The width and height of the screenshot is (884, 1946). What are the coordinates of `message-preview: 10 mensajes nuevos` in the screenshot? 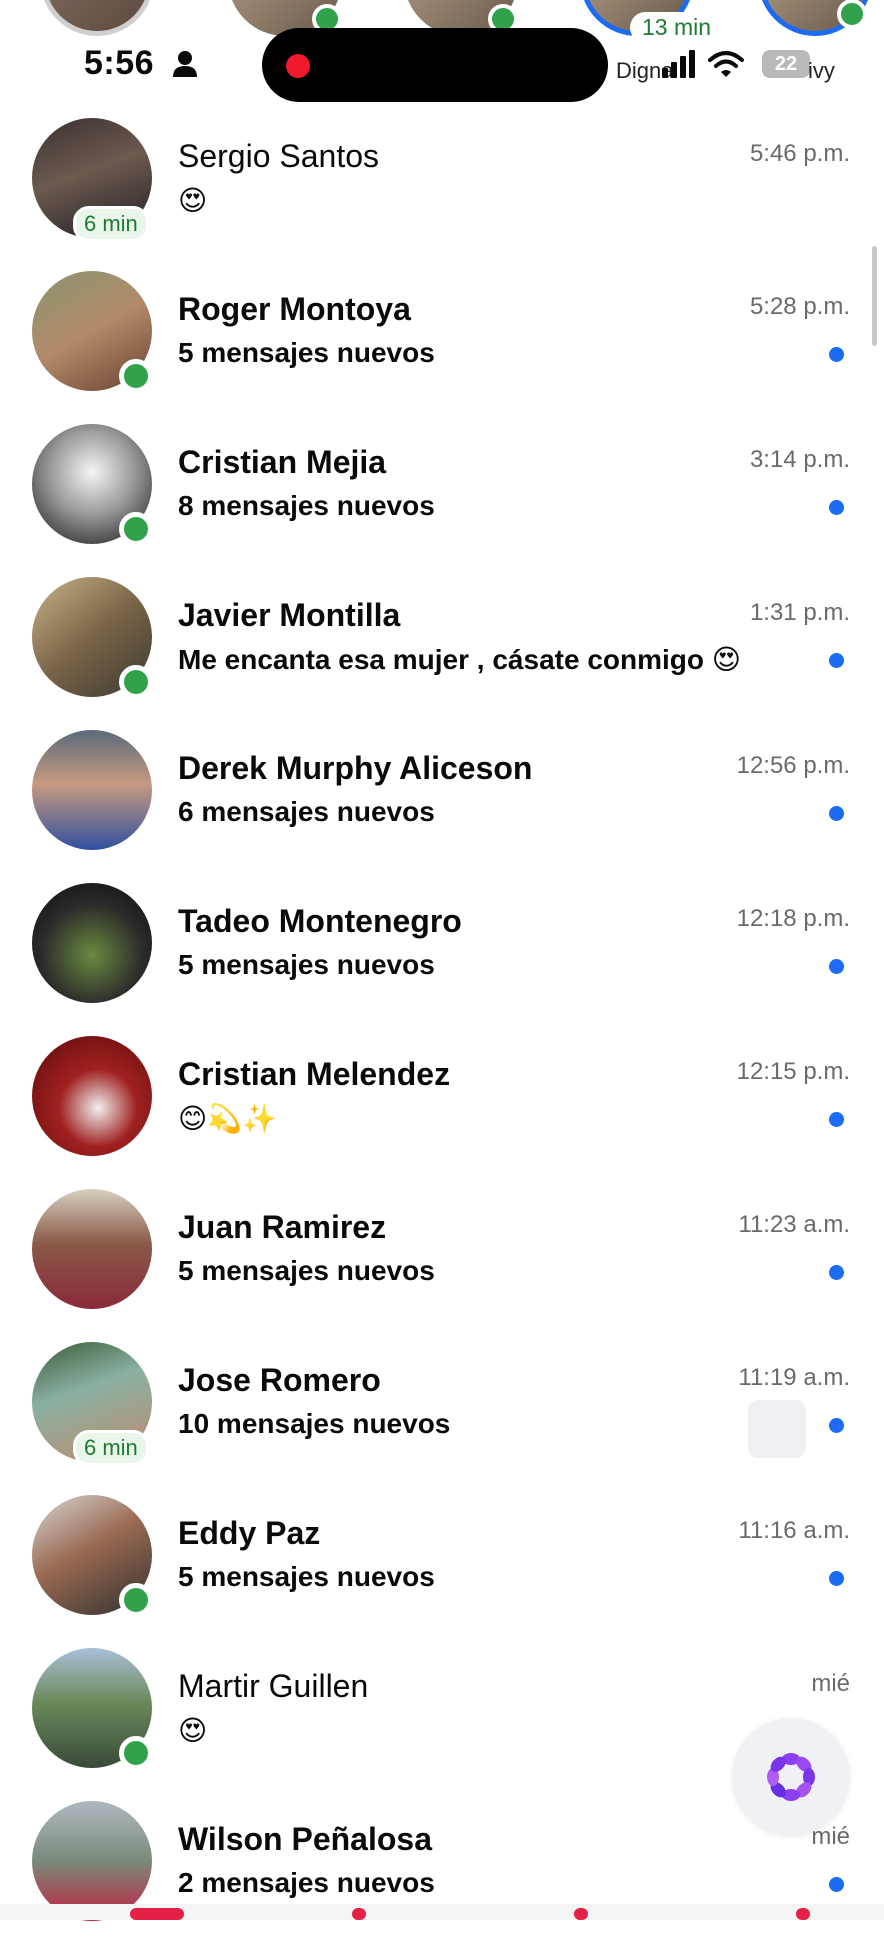 It's located at (314, 1423).